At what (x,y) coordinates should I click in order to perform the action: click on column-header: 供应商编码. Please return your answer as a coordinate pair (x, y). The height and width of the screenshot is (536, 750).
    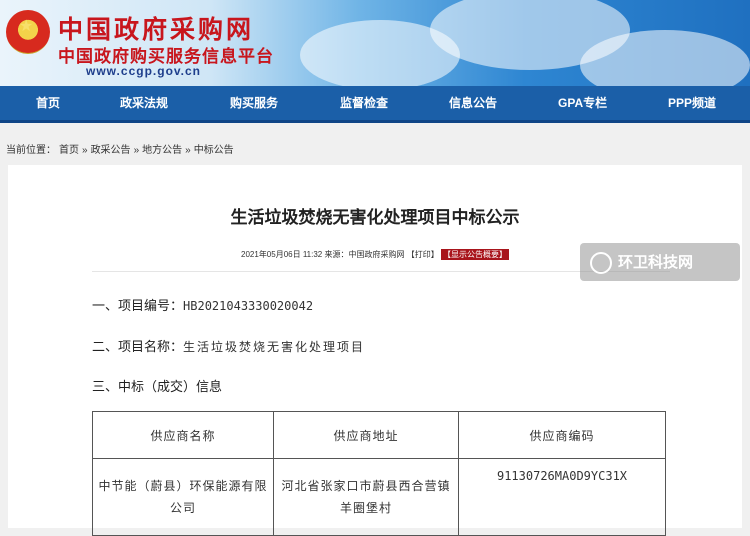
    Looking at the image, I should click on (562, 435).